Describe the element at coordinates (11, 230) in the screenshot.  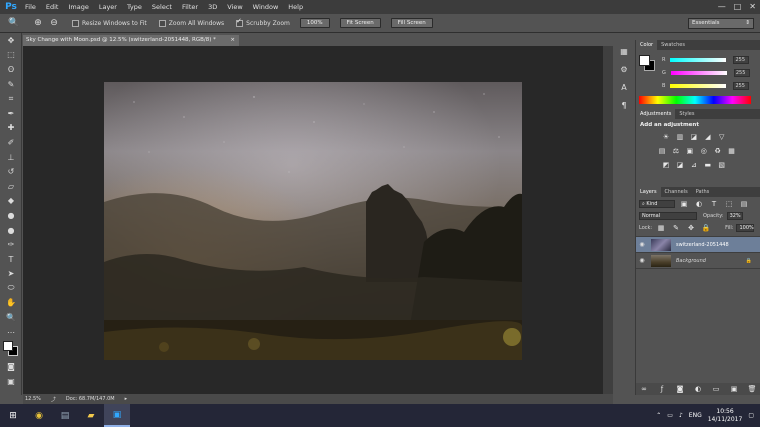
I see `dodge-tool-icon: ●` at that location.